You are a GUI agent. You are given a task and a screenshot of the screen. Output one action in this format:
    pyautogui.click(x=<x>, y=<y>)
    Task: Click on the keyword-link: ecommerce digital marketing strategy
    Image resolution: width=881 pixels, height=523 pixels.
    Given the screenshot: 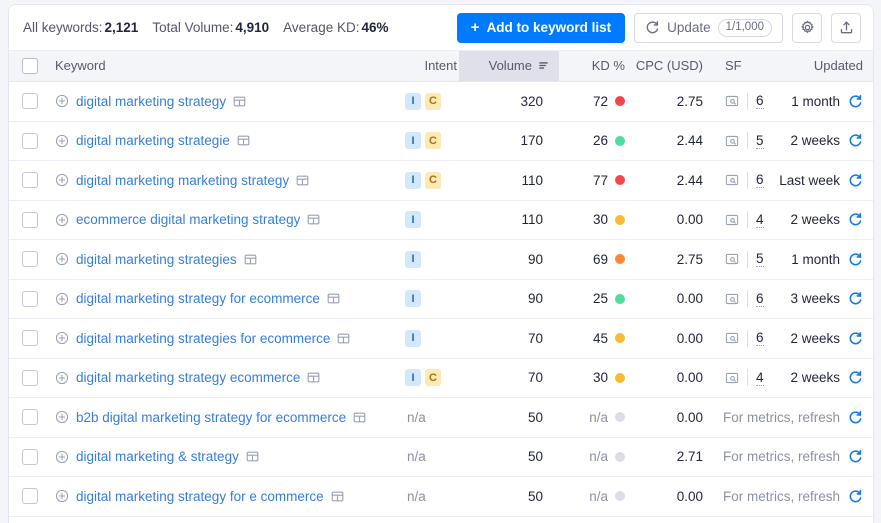 What is the action you would take?
    pyautogui.click(x=188, y=219)
    